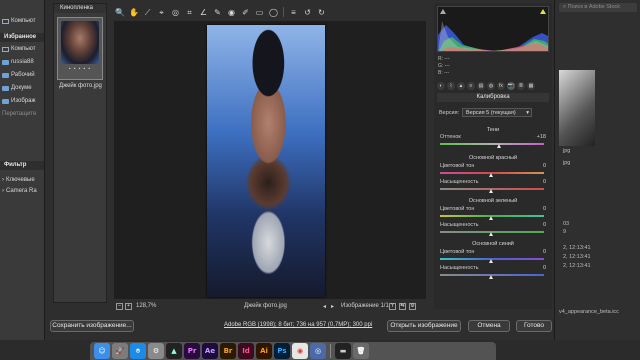 The image size is (640, 360). Describe the element at coordinates (491, 234) in the screenshot. I see `green-saturation-slider-thumb` at that location.